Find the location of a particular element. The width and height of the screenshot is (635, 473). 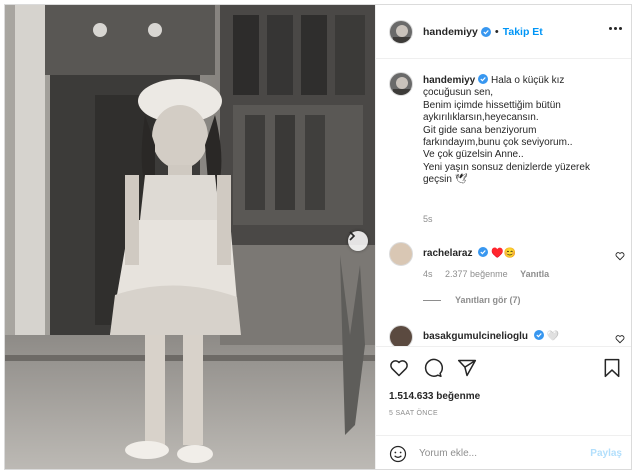

save-icon is located at coordinates (612, 368).